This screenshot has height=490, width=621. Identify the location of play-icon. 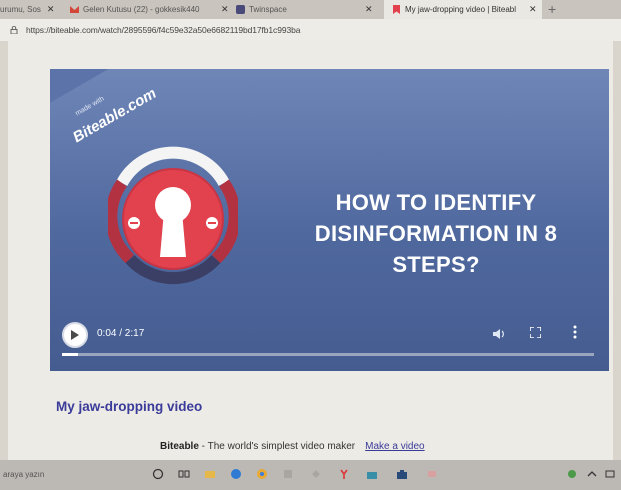
(75, 335).